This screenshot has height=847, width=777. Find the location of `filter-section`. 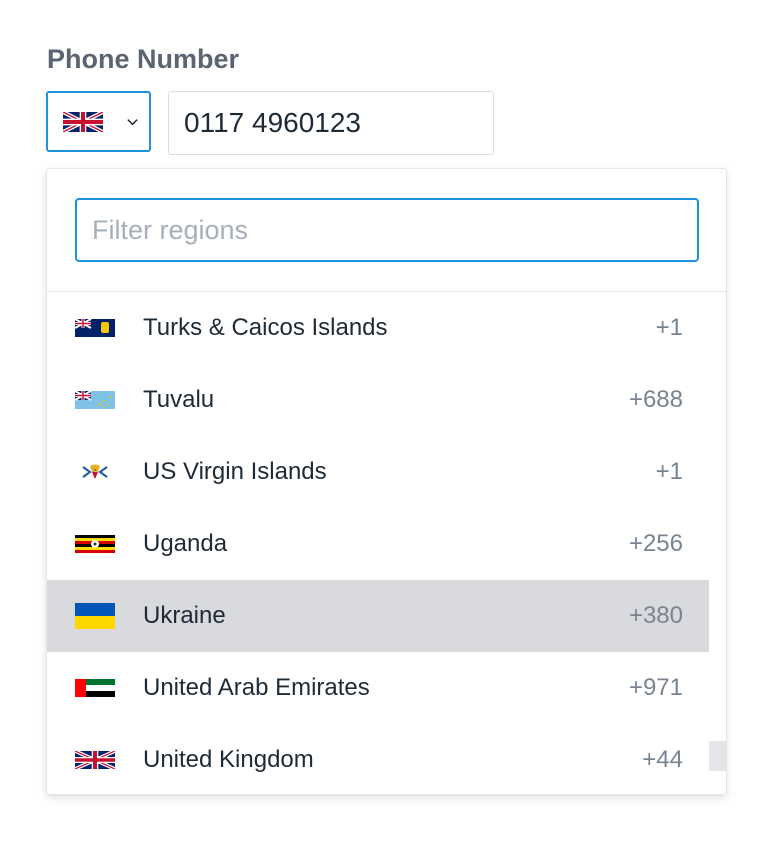

filter-section is located at coordinates (386, 230).